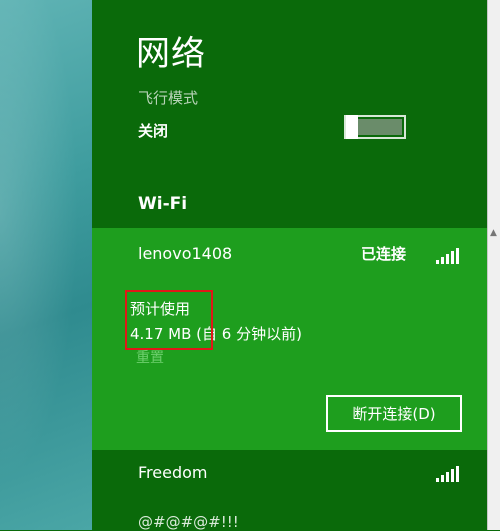 The width and height of the screenshot is (500, 531). I want to click on scroll-arrow-icon: ▲, so click(493, 233).